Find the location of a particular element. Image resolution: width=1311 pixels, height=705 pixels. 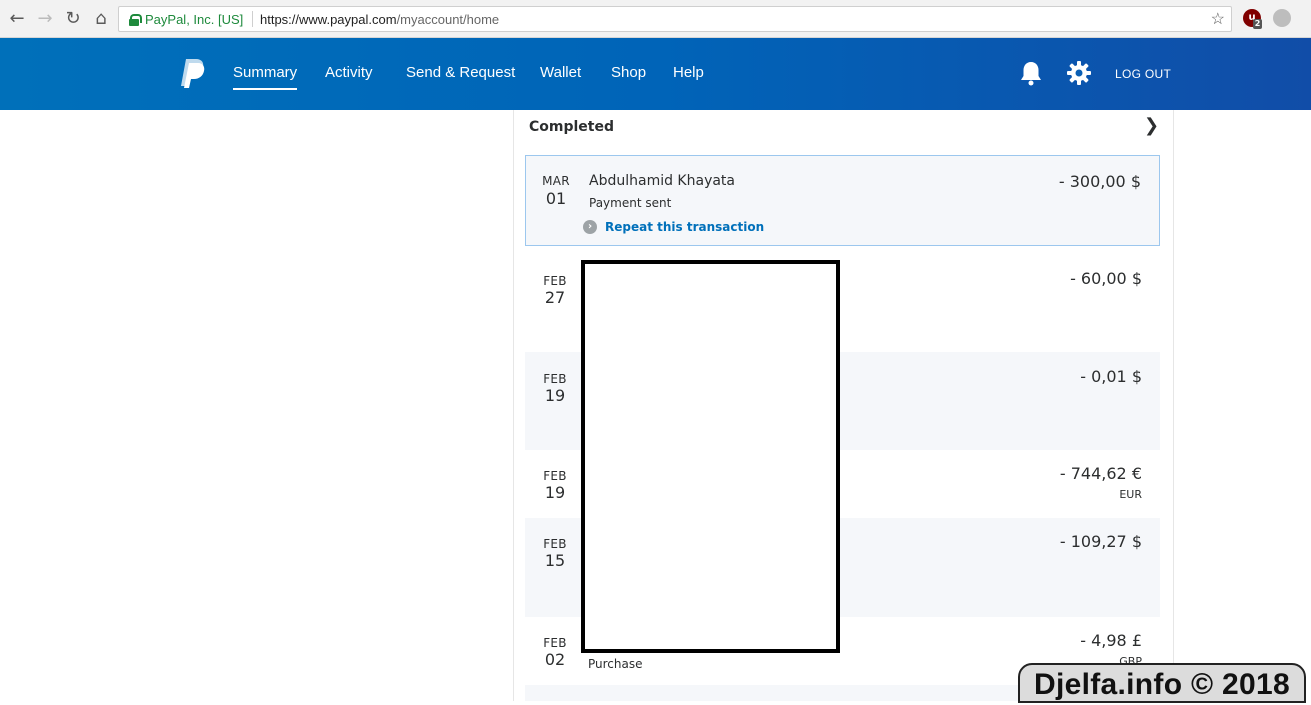

url-host: https://www.paypal.com is located at coordinates (328, 19).